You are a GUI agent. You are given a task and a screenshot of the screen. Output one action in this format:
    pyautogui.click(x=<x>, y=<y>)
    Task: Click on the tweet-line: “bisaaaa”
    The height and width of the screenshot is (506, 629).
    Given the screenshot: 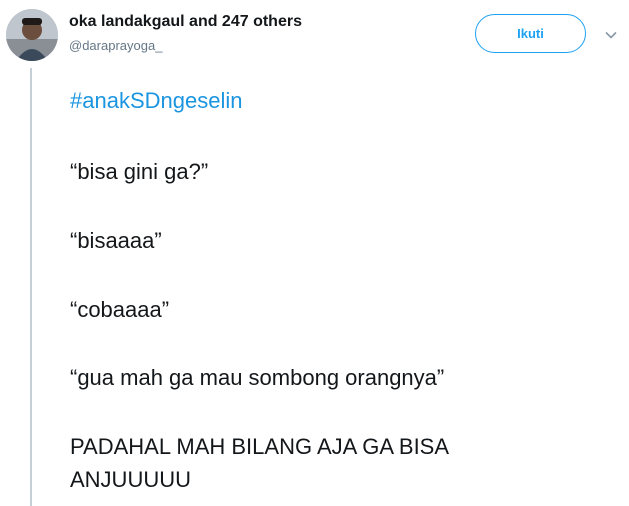 What is the action you would take?
    pyautogui.click(x=116, y=240)
    